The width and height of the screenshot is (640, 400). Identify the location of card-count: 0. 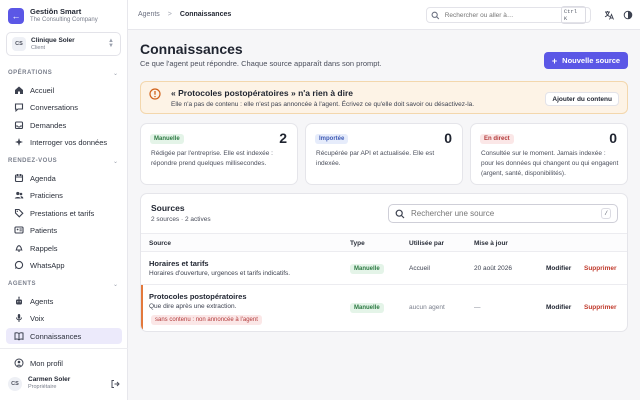
(613, 138).